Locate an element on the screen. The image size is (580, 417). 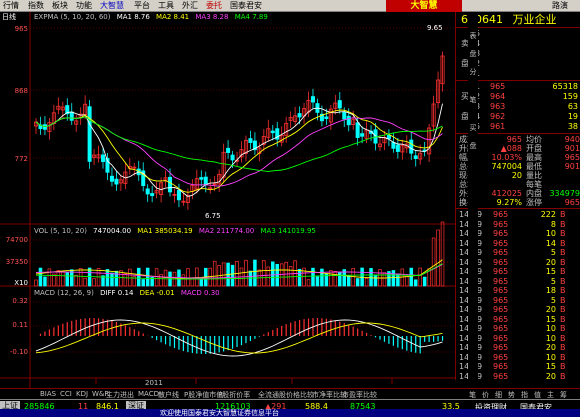
menu-tools: 工具 is located at coordinates (166, 6).